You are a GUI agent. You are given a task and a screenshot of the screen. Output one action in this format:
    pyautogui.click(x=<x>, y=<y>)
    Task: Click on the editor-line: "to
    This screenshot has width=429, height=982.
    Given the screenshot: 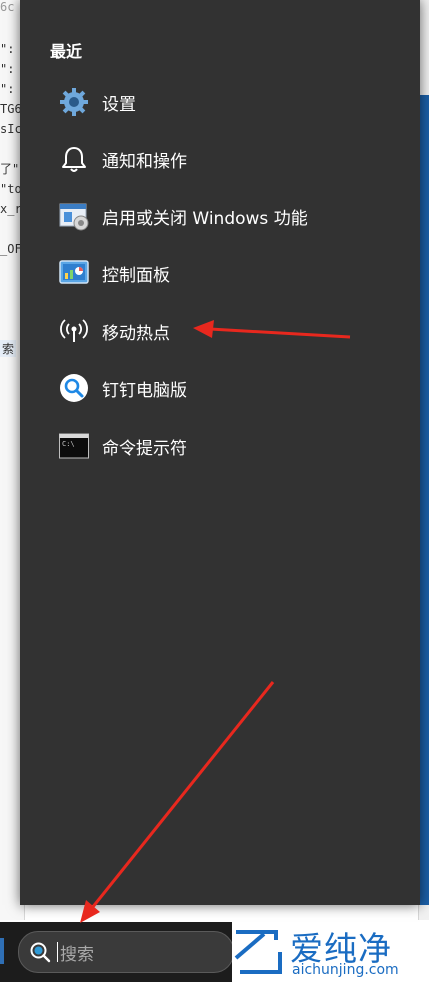 What is the action you would take?
    pyautogui.click(x=11, y=189)
    